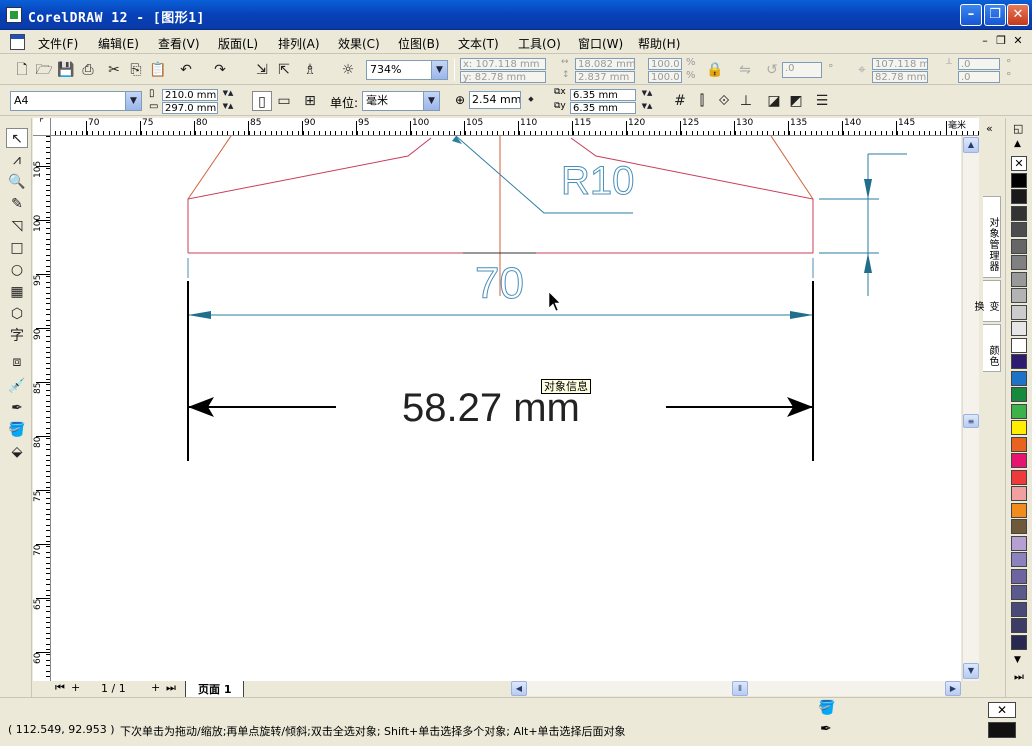 Image resolution: width=1032 pixels, height=746 pixels. Describe the element at coordinates (826, 708) in the screenshot. I see `fill-indicator-icon: 🪣` at that location.